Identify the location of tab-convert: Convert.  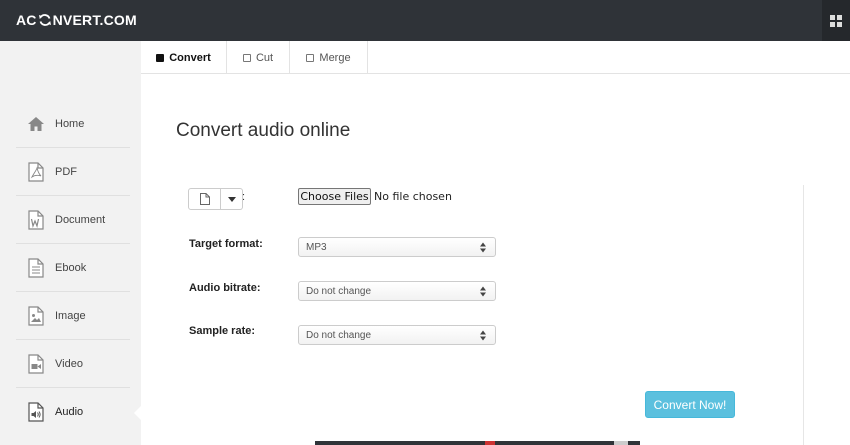
(184, 57).